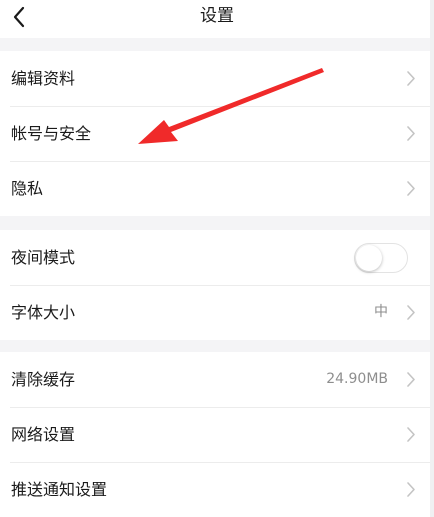  I want to click on setting-push-notifications: 推送通知设置, so click(217, 489).